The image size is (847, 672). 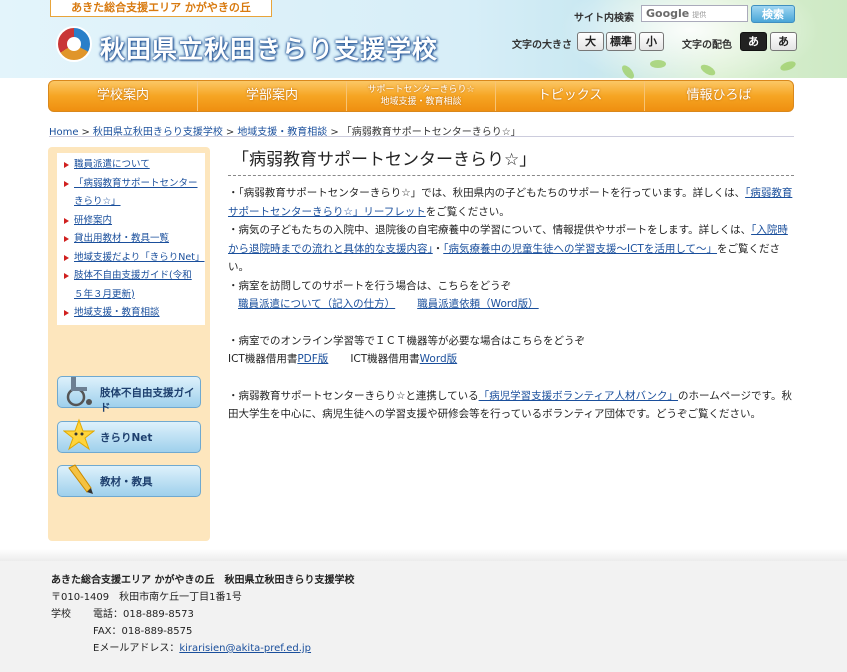 I want to click on sidebar-link: 地域支援・教育相談, so click(x=117, y=312).